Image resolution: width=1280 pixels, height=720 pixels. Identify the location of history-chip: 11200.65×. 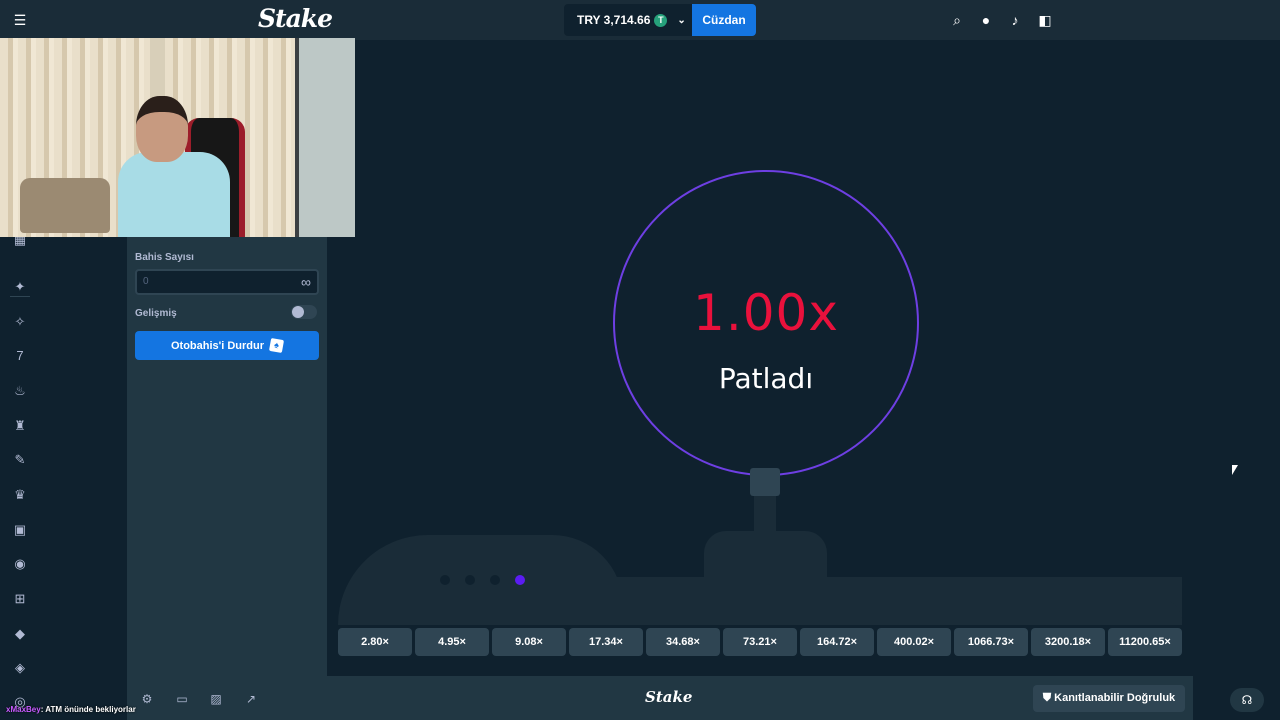
(1145, 642).